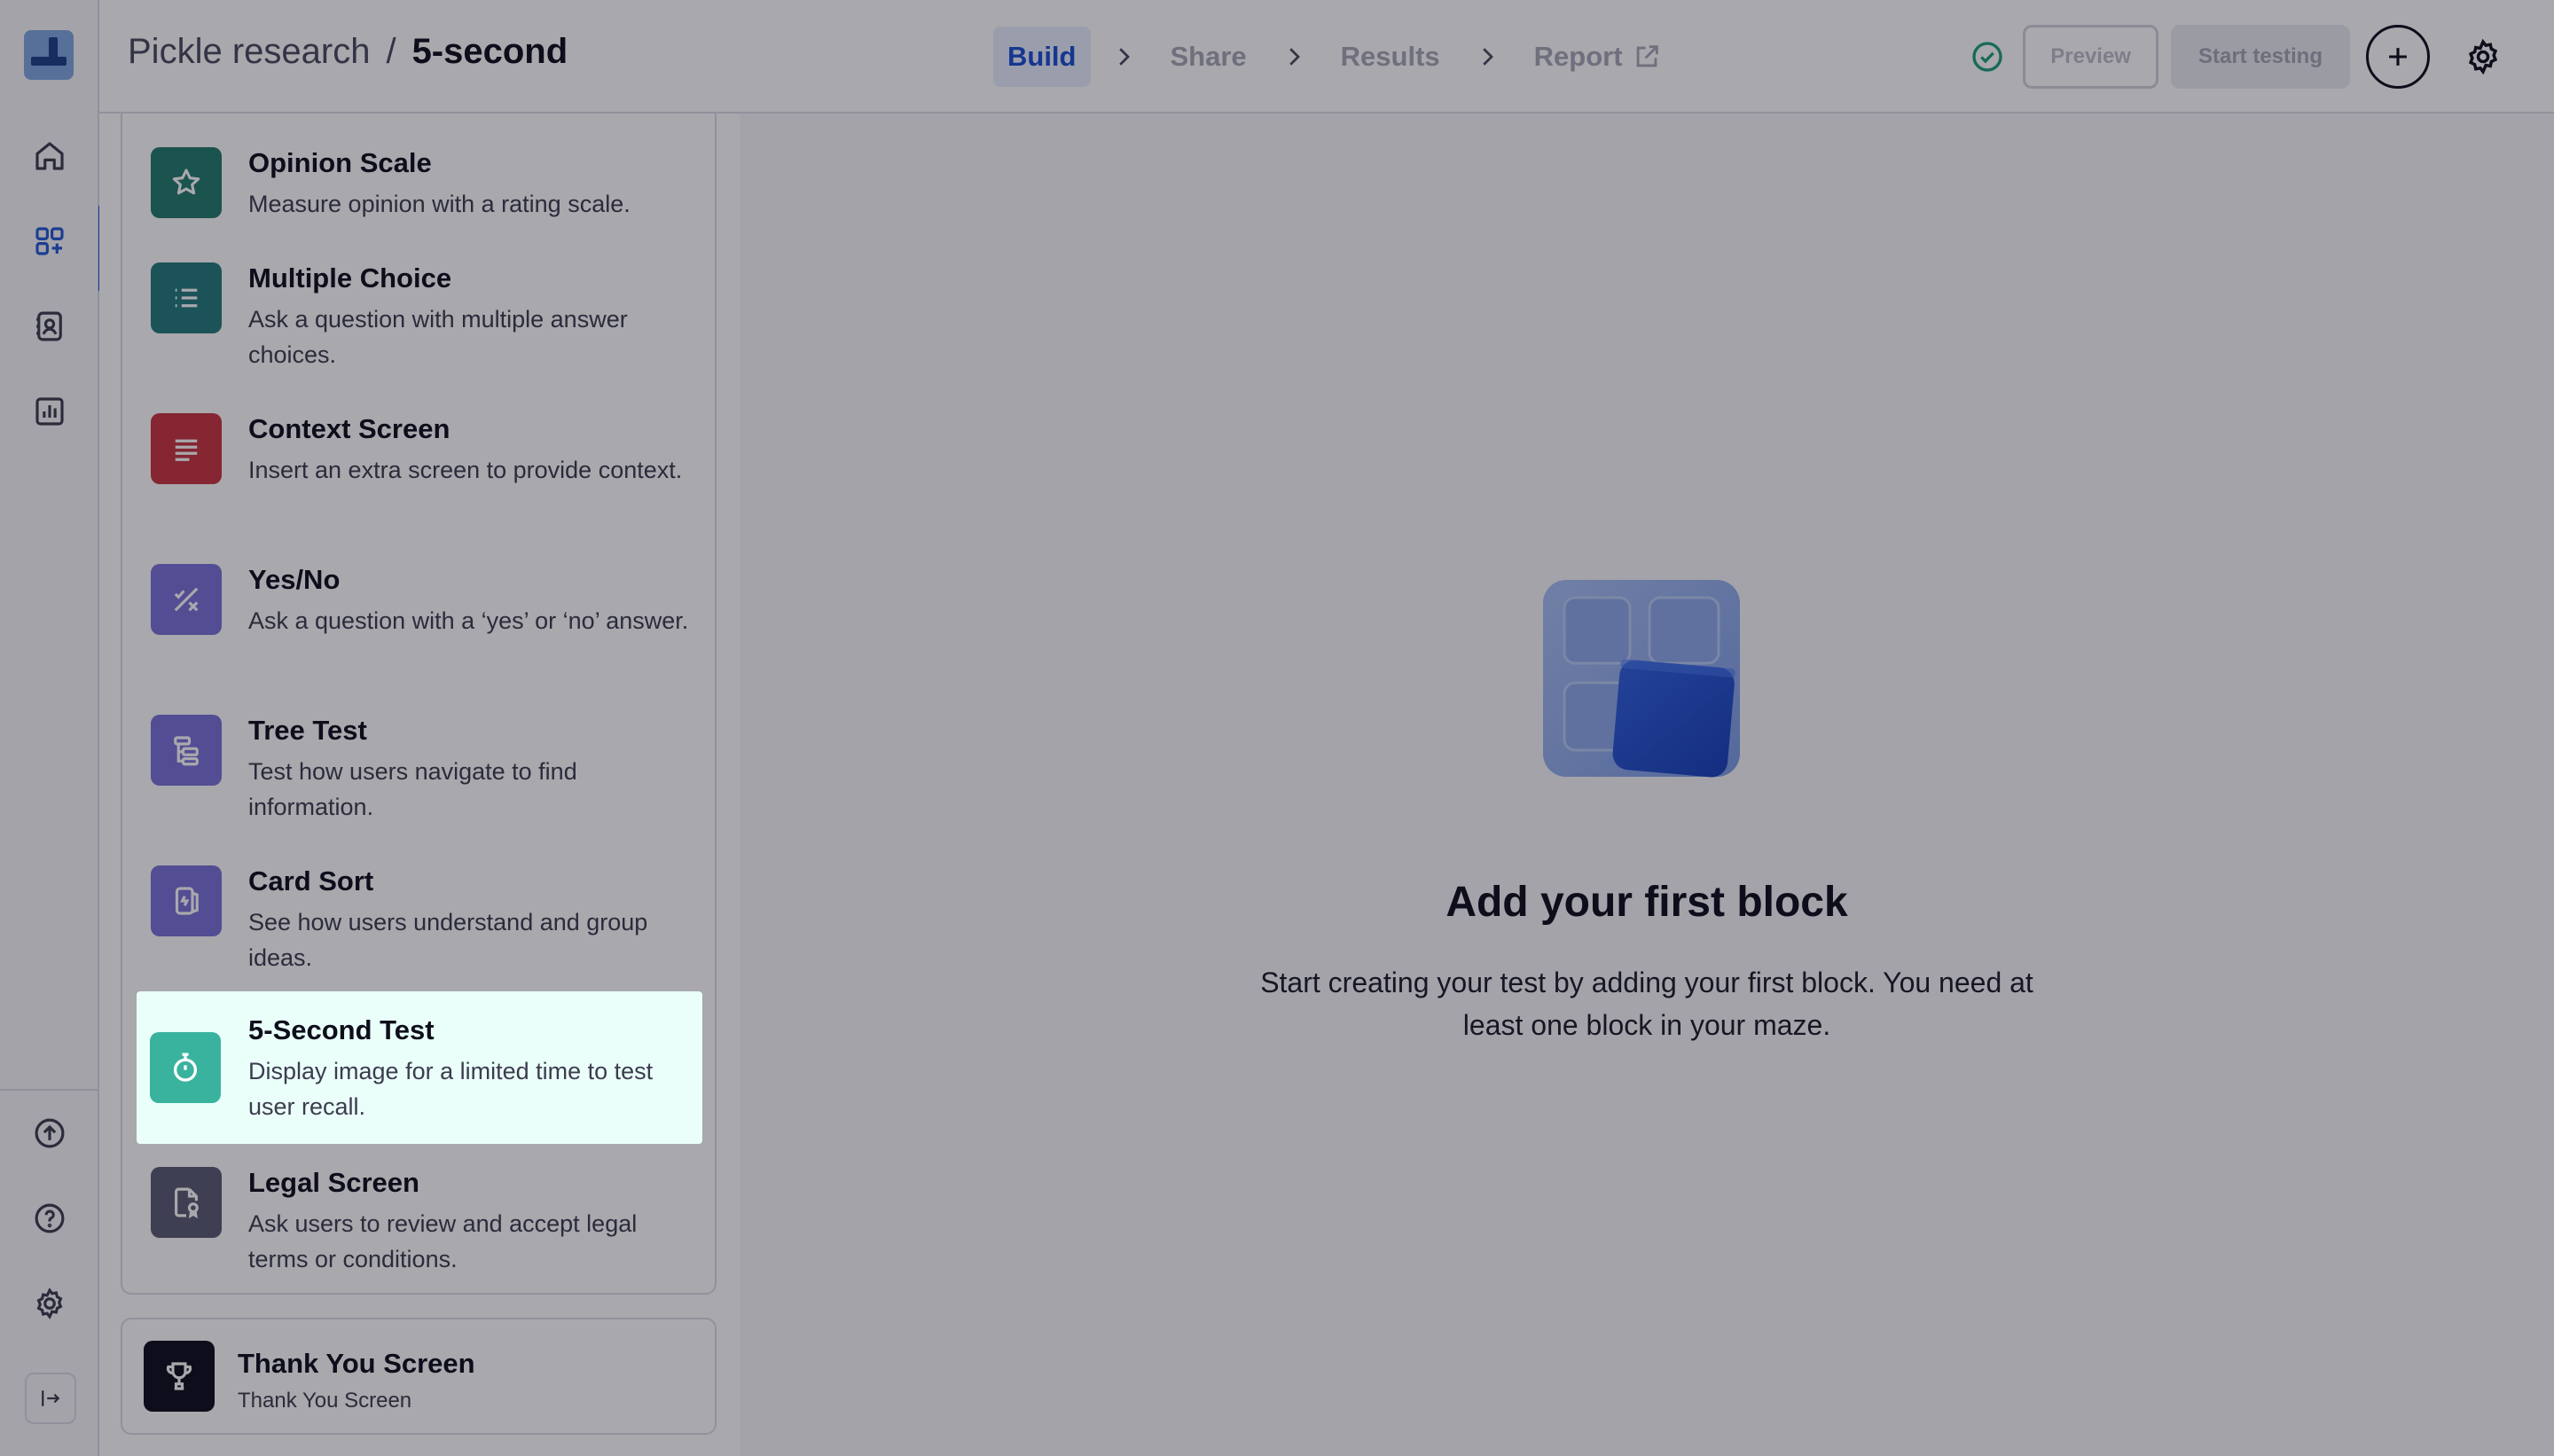 Image resolution: width=2554 pixels, height=1456 pixels. I want to click on step-report-label: Report, so click(1578, 56).